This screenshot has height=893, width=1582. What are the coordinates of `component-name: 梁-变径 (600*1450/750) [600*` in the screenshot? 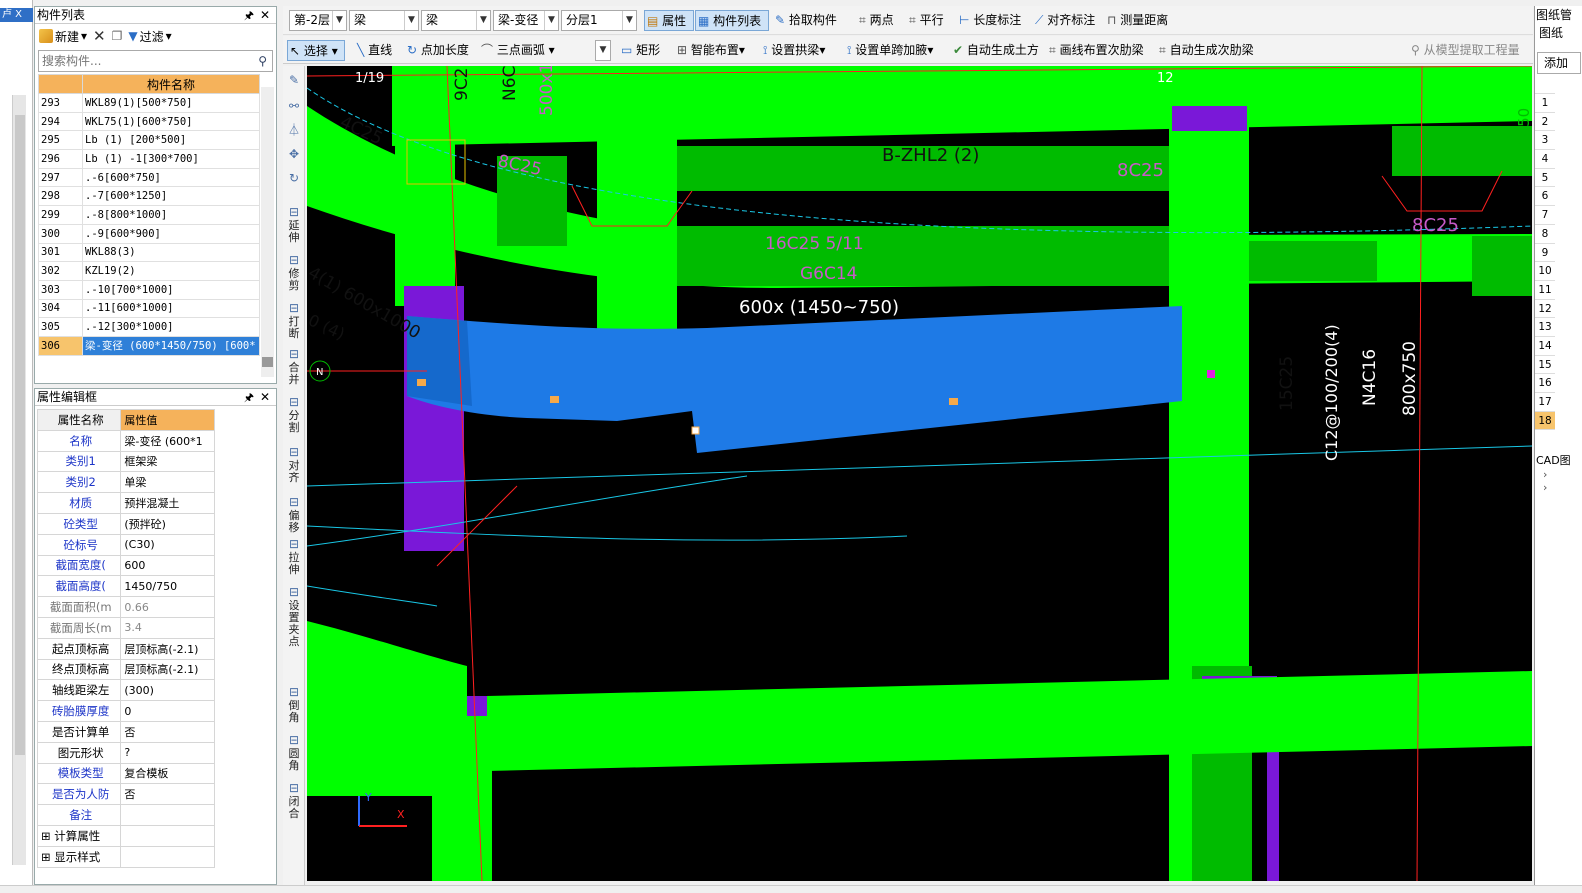 It's located at (171, 345).